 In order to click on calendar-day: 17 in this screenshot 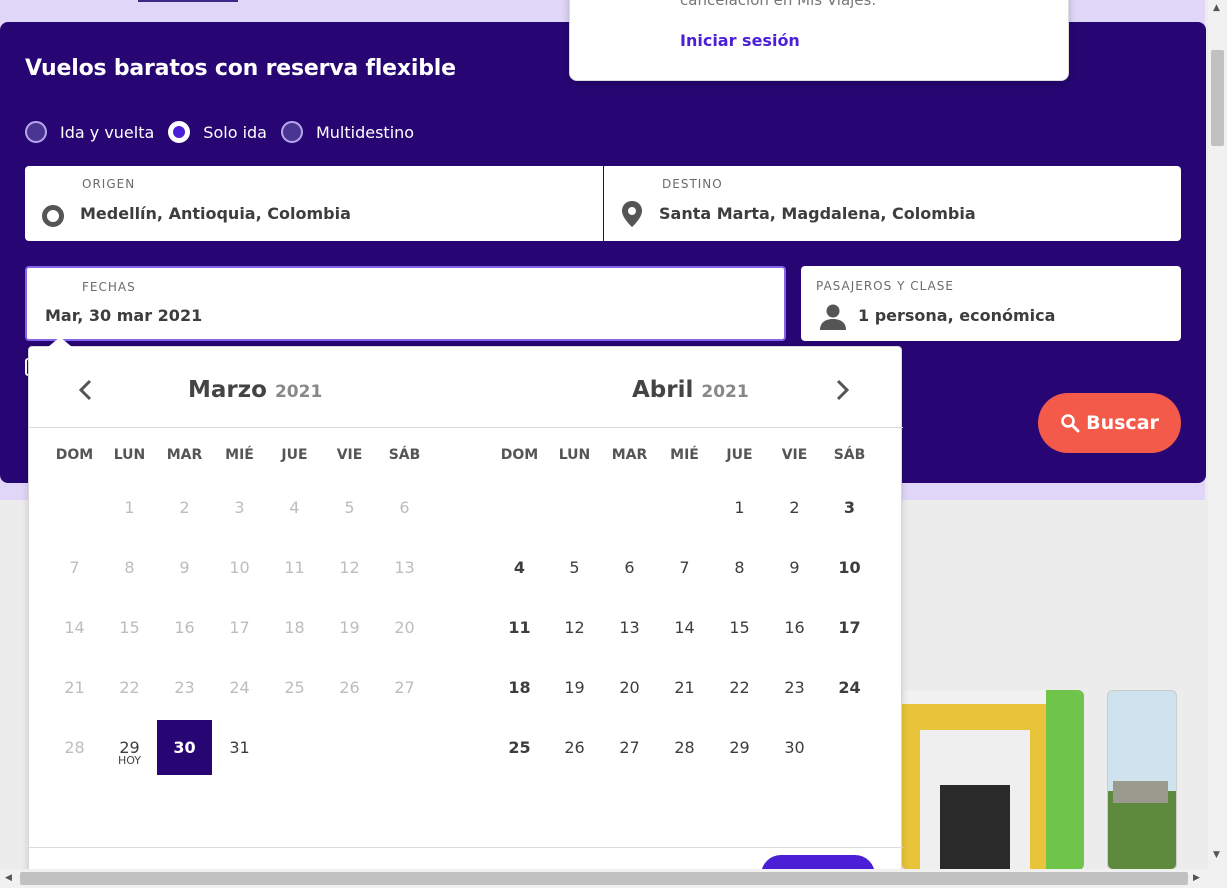, I will do `click(849, 627)`.